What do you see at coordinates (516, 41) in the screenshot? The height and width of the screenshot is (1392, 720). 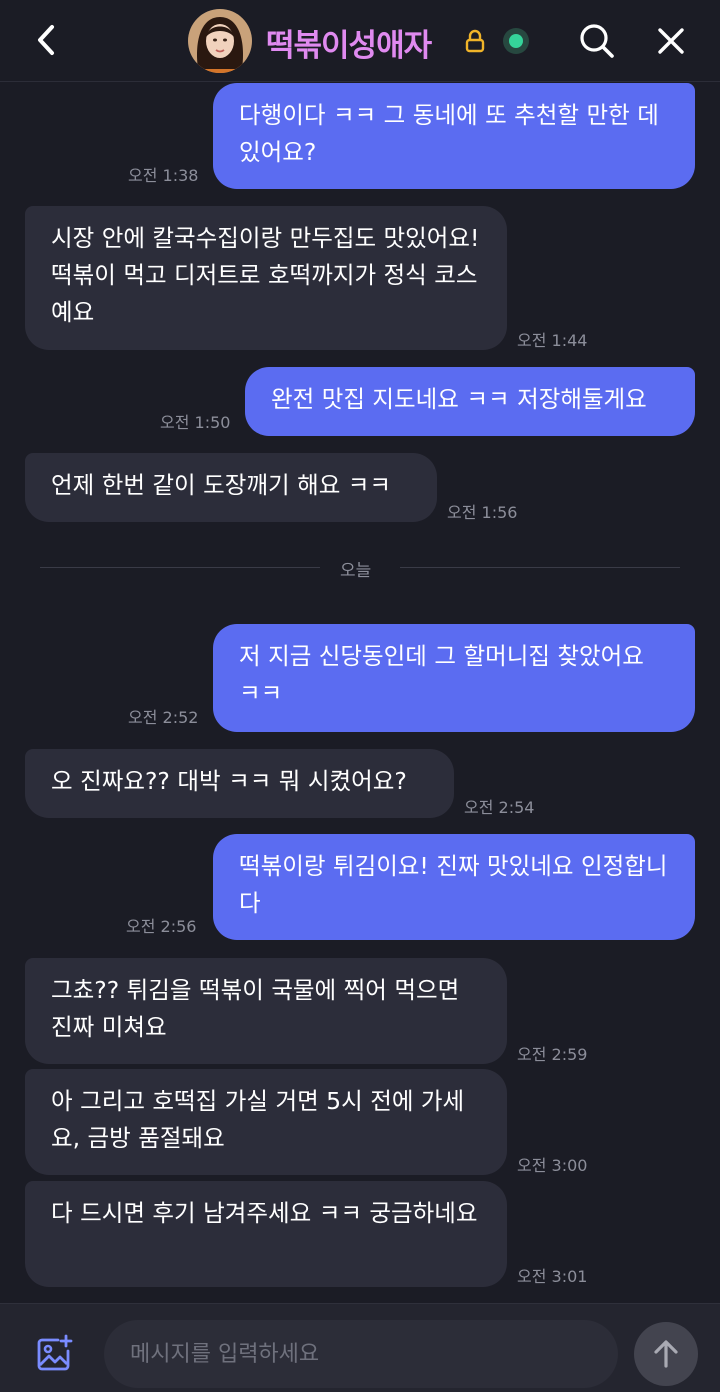 I see `online-status-icon` at bounding box center [516, 41].